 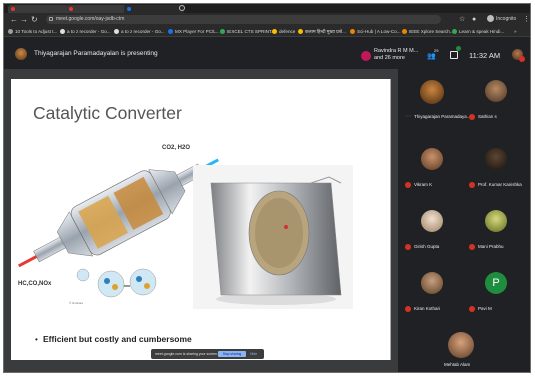 I want to click on participant-tile: Mani Prabhu, so click(x=497, y=234).